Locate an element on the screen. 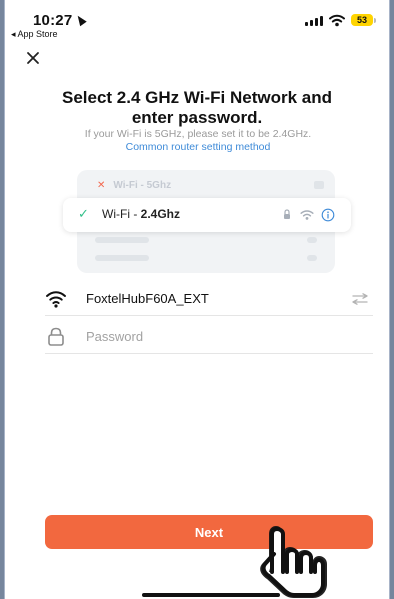 Image resolution: width=394 pixels, height=599 pixels. cellular-signal-icon is located at coordinates (314, 20).